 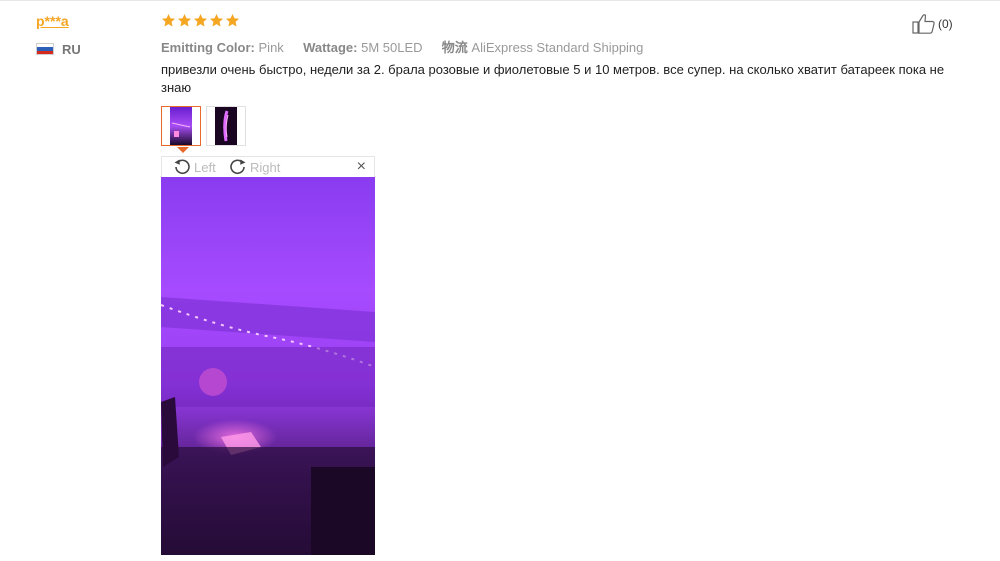 I want to click on wattage-value: 5M 50LED, so click(x=392, y=47).